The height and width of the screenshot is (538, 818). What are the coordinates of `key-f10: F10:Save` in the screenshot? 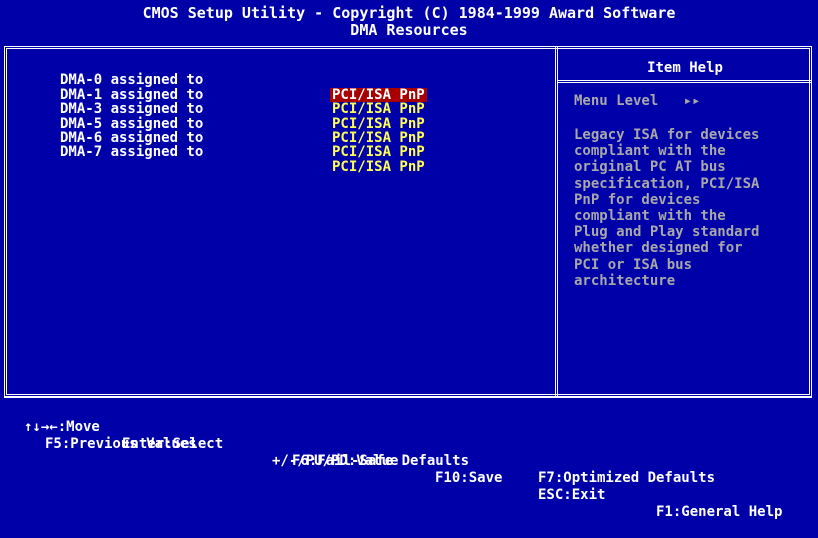 It's located at (469, 478).